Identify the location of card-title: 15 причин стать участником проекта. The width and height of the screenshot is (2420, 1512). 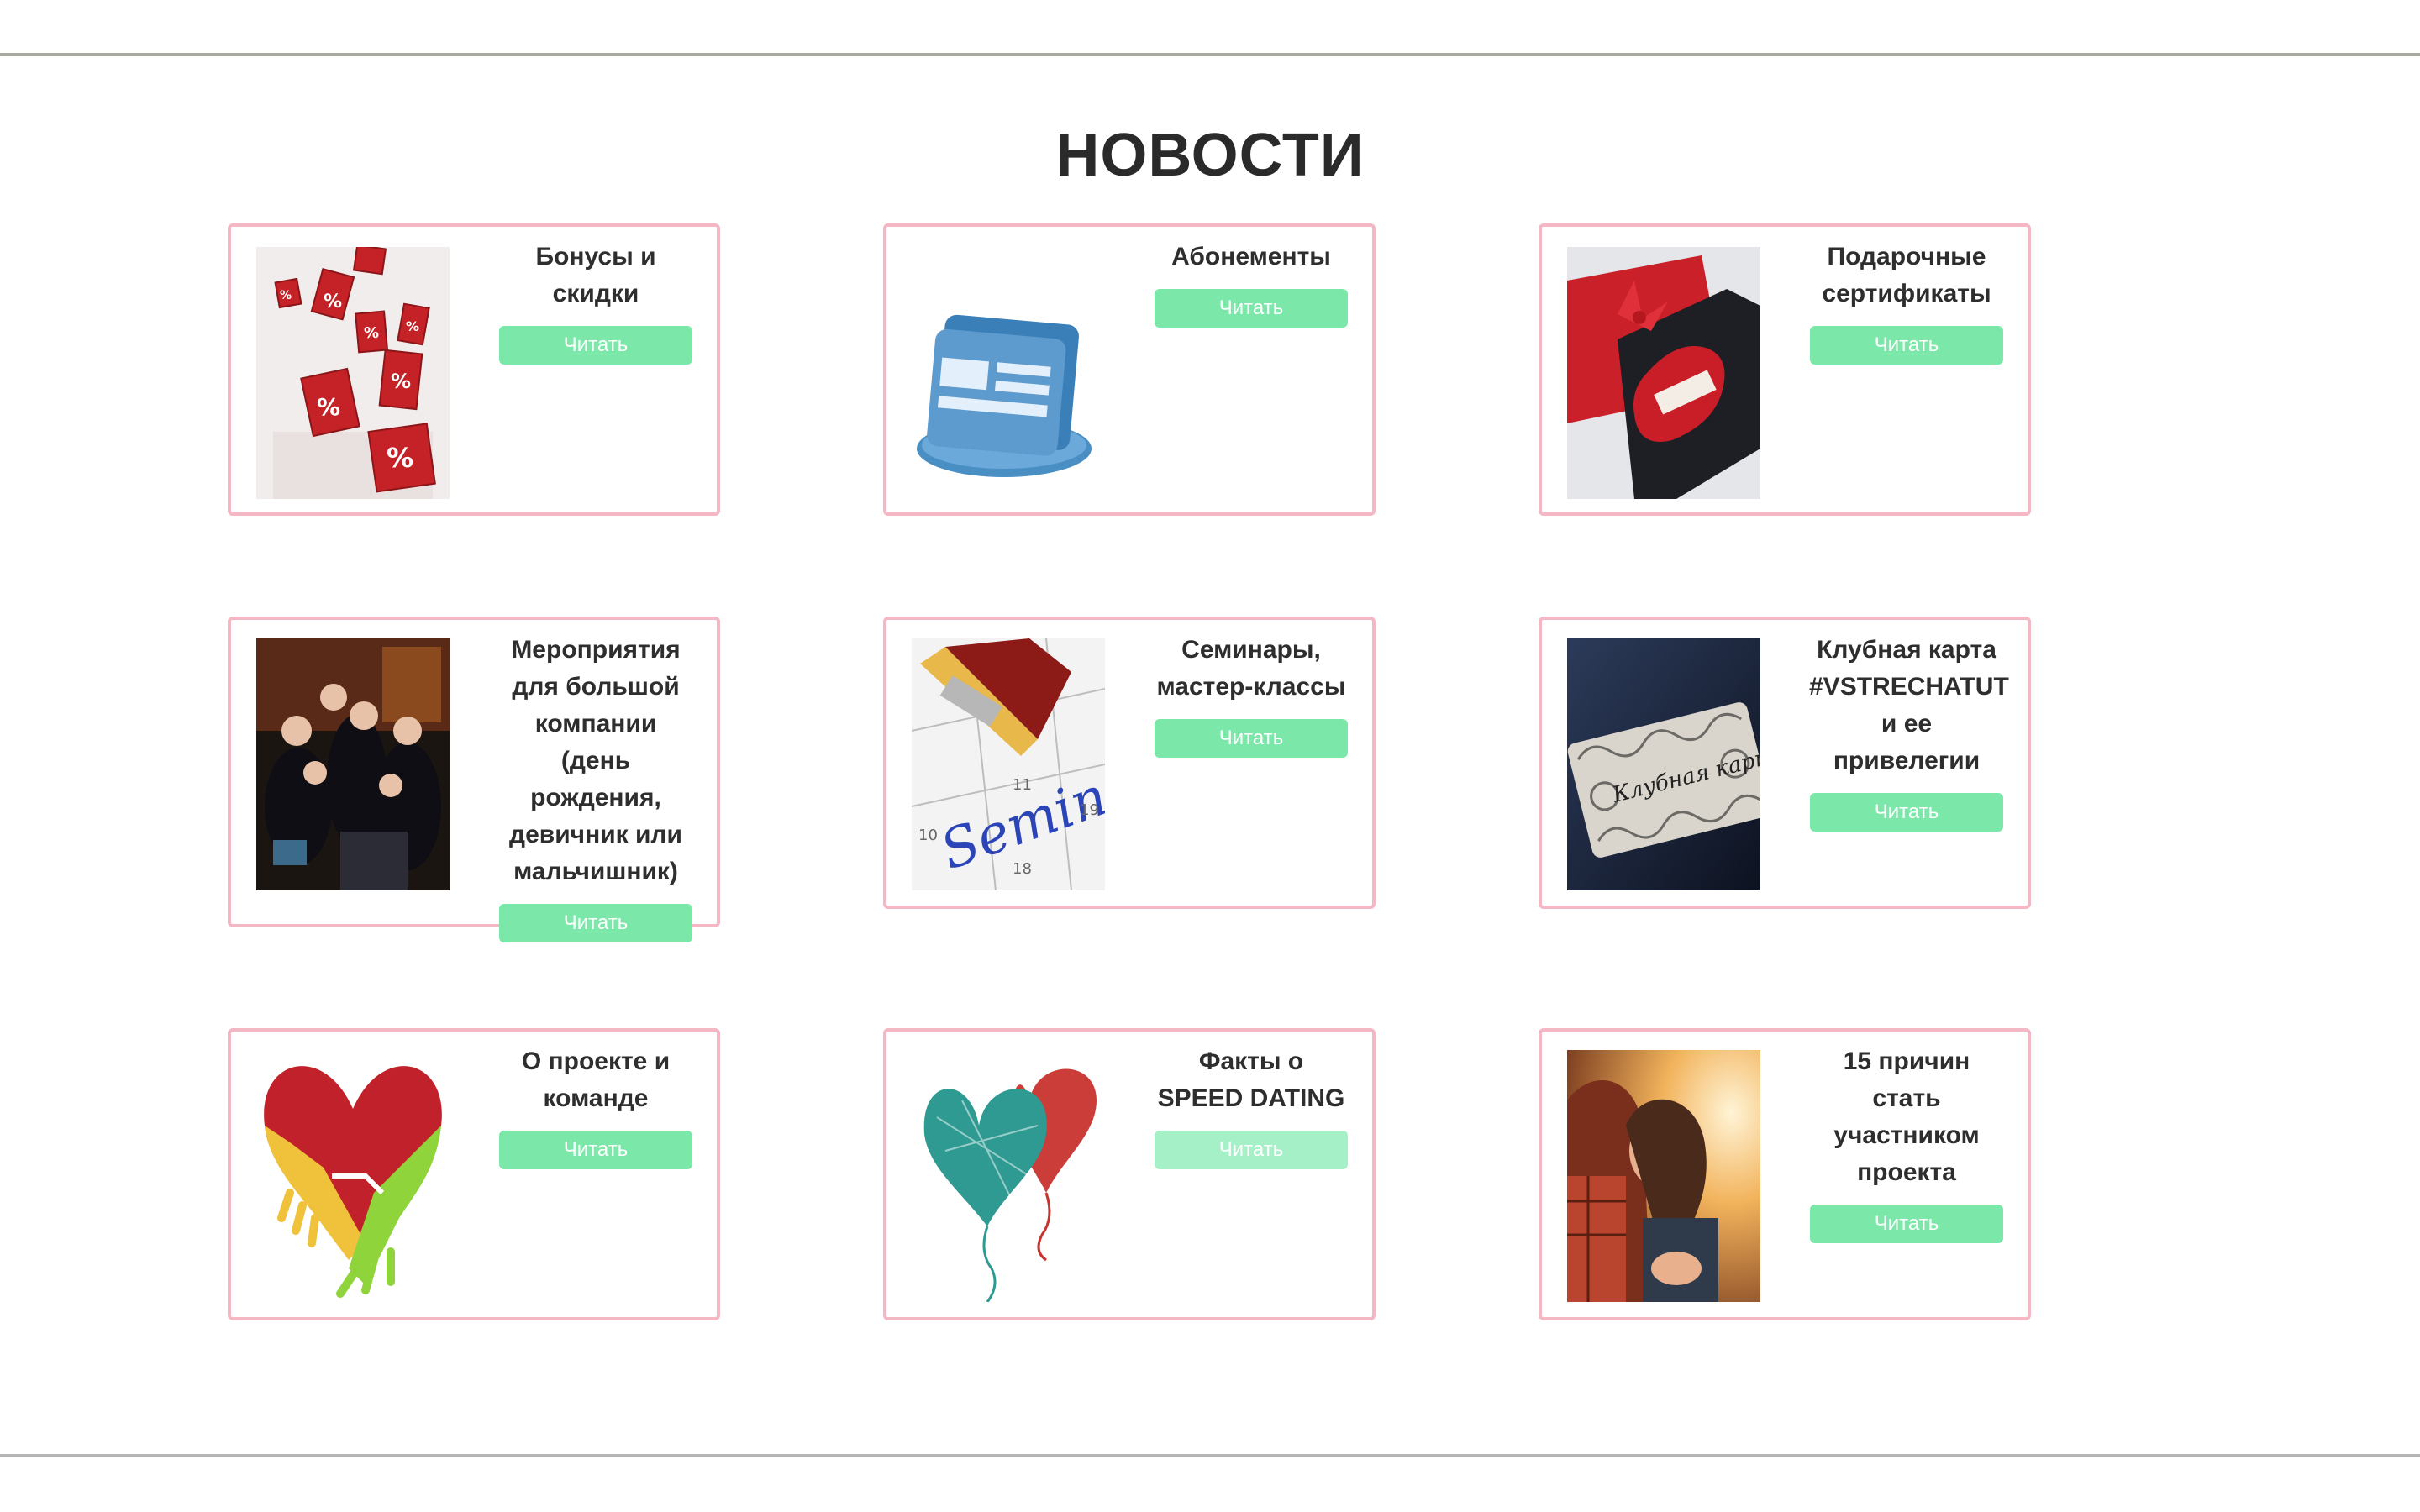
(1907, 1116).